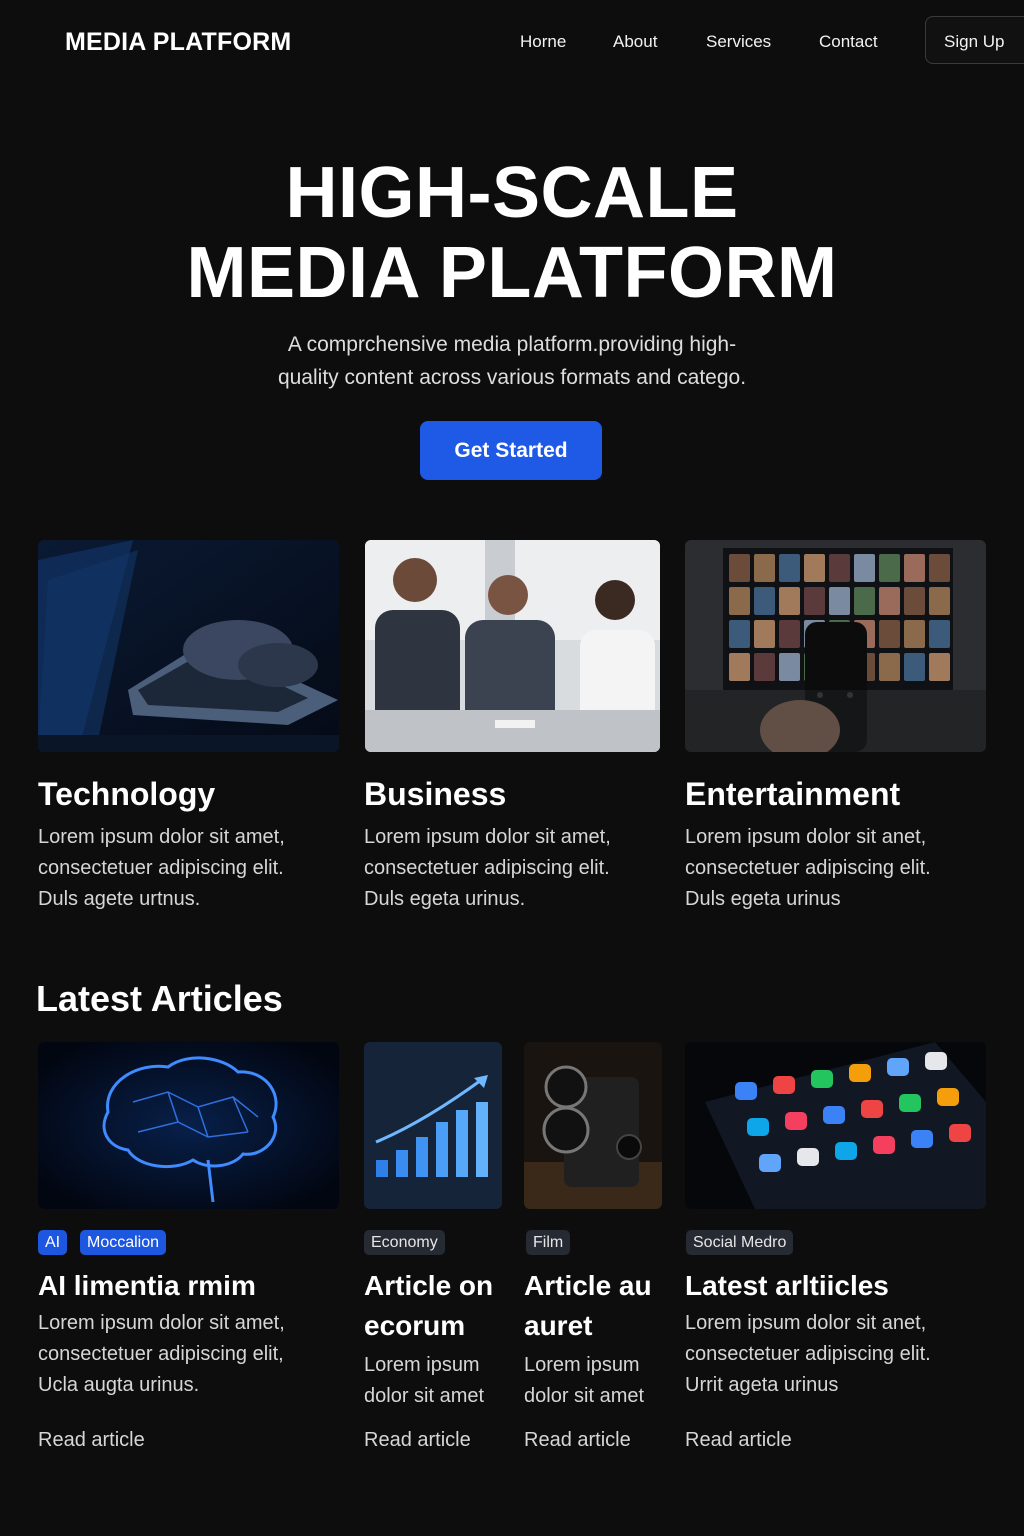 This screenshot has height=1536, width=1024. I want to click on glowing-brain-image, so click(188, 1125).